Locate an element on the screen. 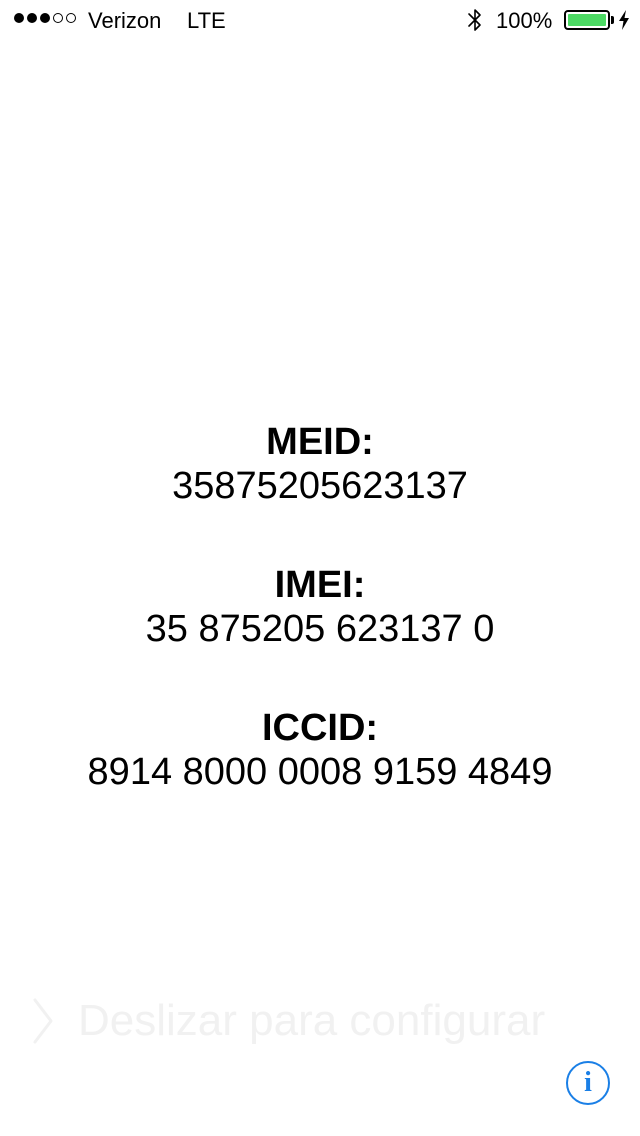  battery-level is located at coordinates (587, 20).